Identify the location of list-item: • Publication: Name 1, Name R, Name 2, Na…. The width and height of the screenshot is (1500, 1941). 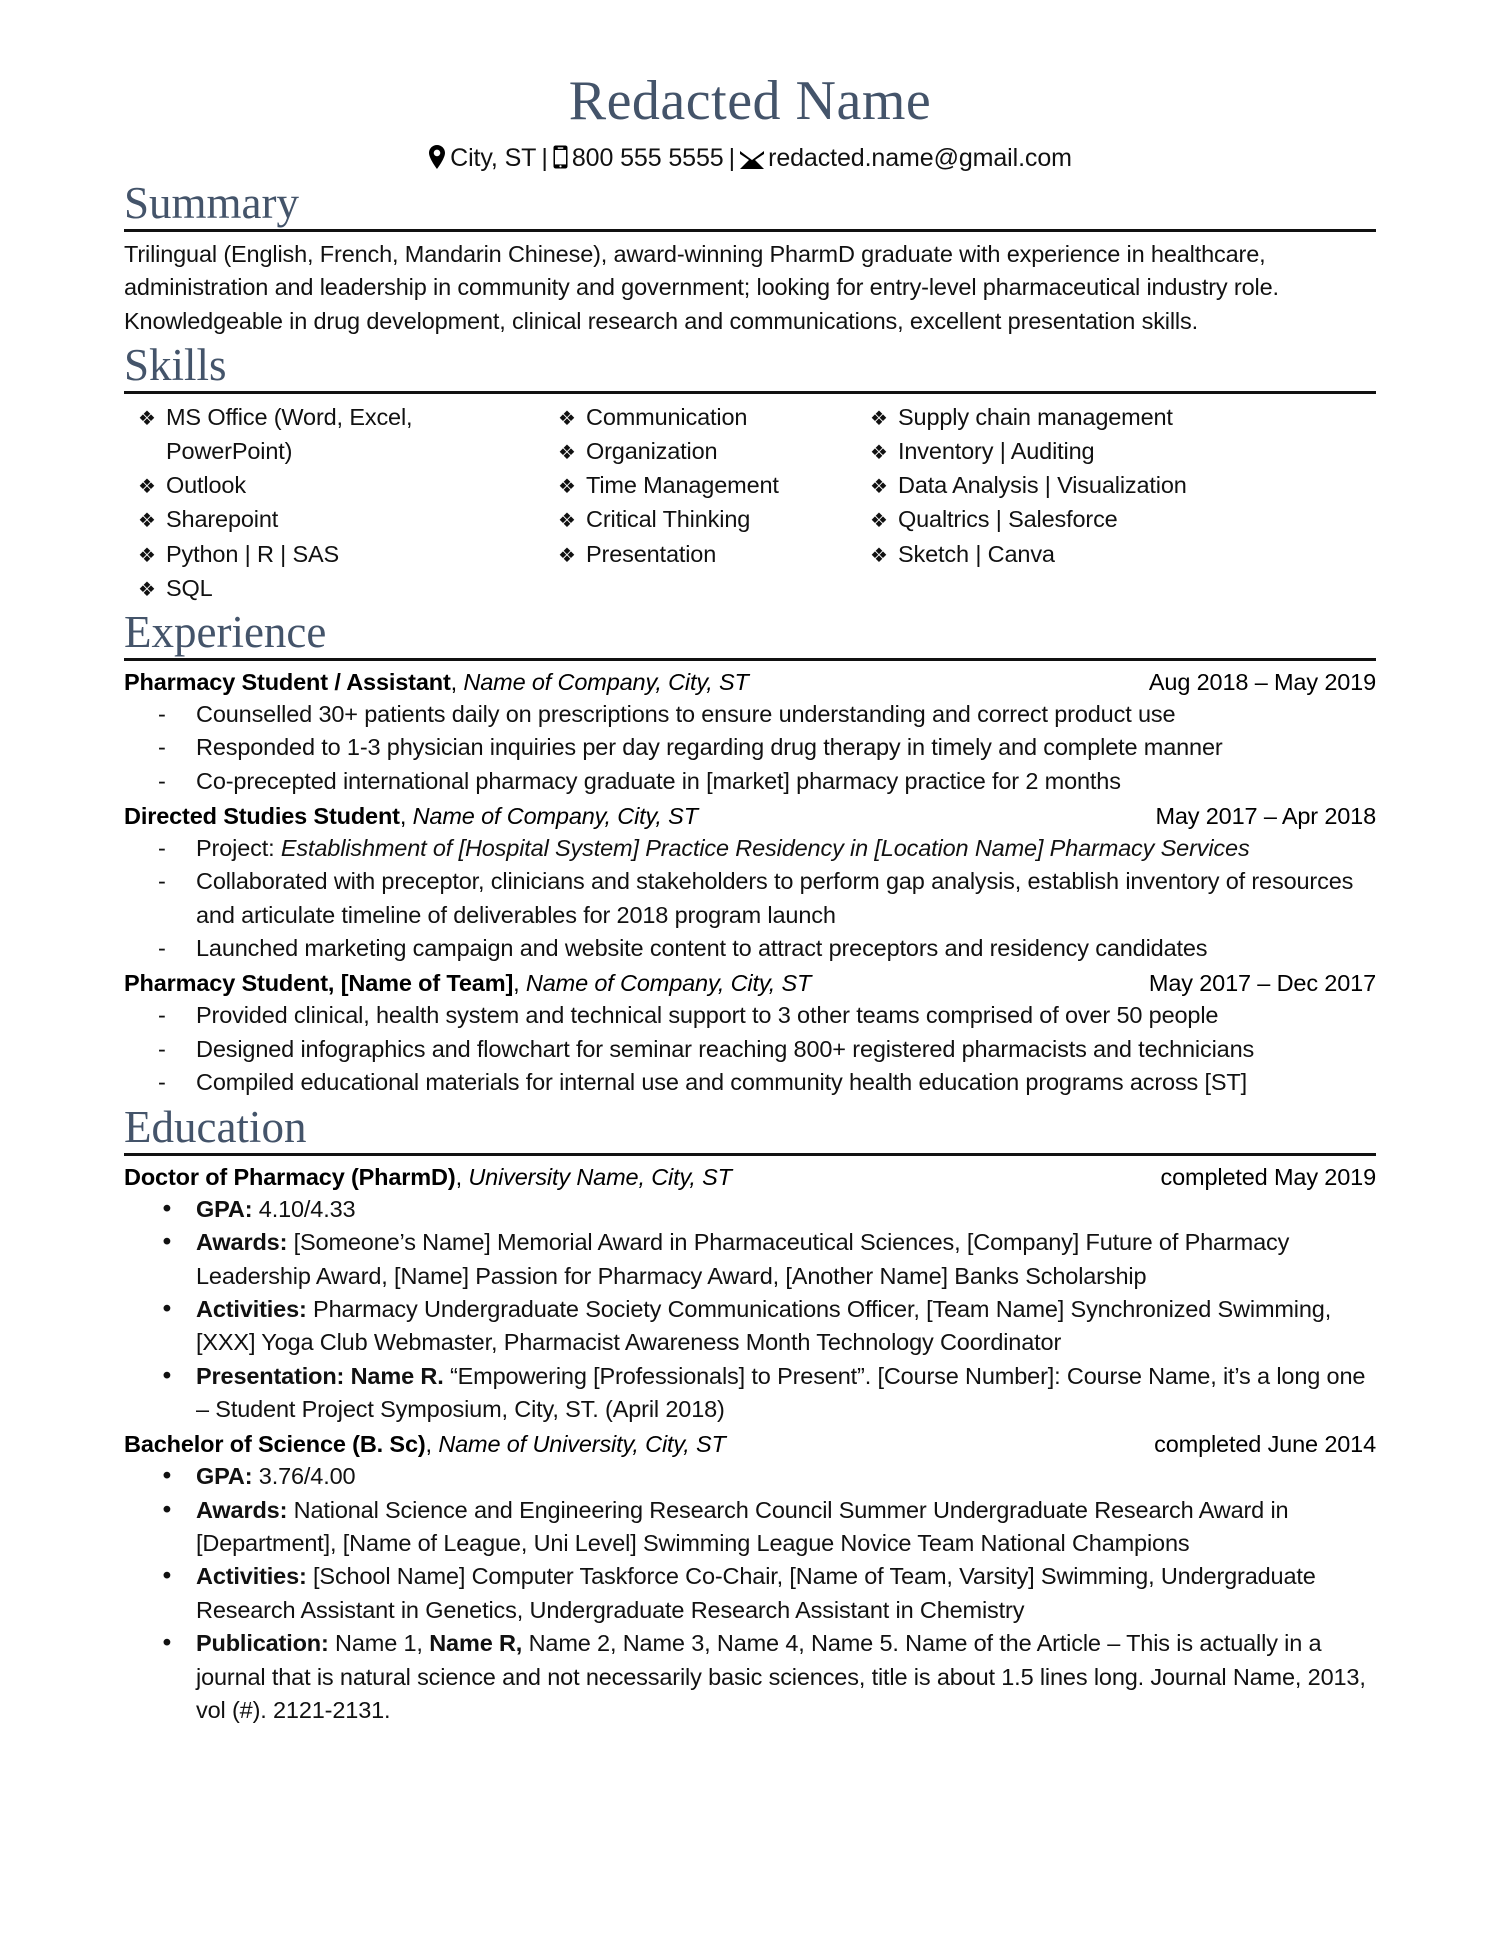
(750, 1677).